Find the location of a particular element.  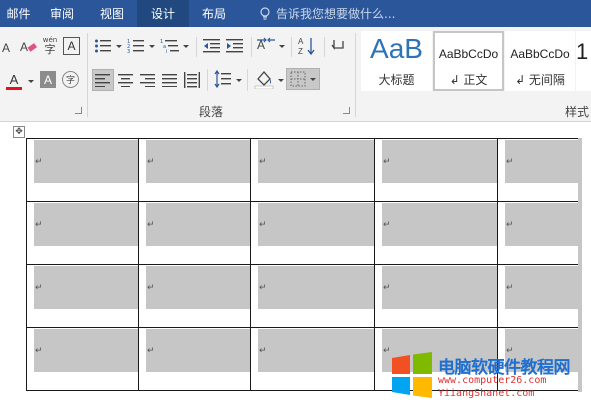

tab-mailings: 邮件 is located at coordinates (18, 13).